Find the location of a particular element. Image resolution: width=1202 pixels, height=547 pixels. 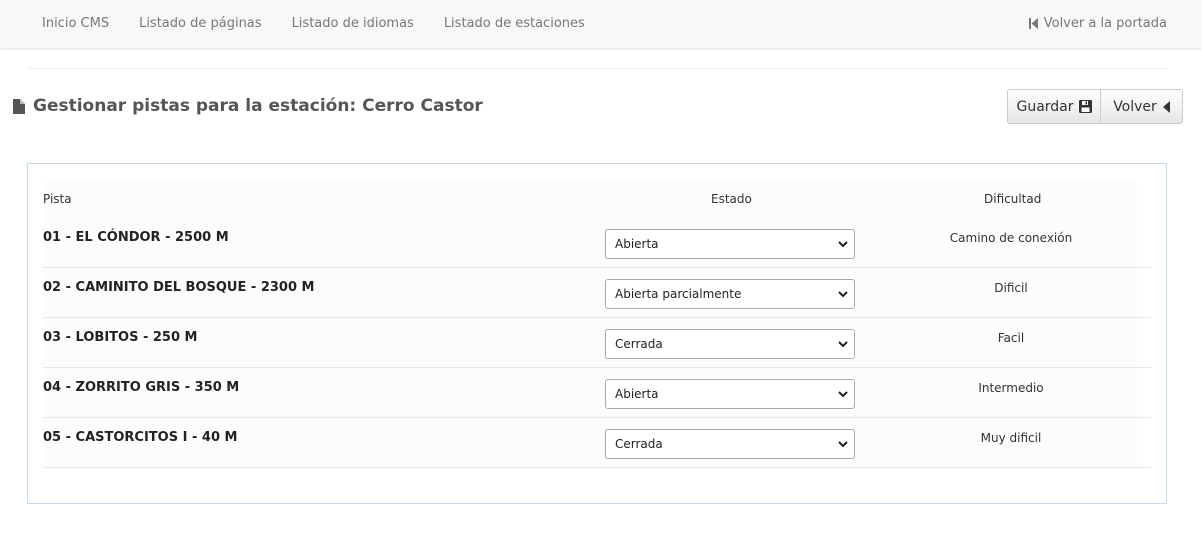

pista-name: 04 - ZORRITO GRIS - 350 M is located at coordinates (141, 387).